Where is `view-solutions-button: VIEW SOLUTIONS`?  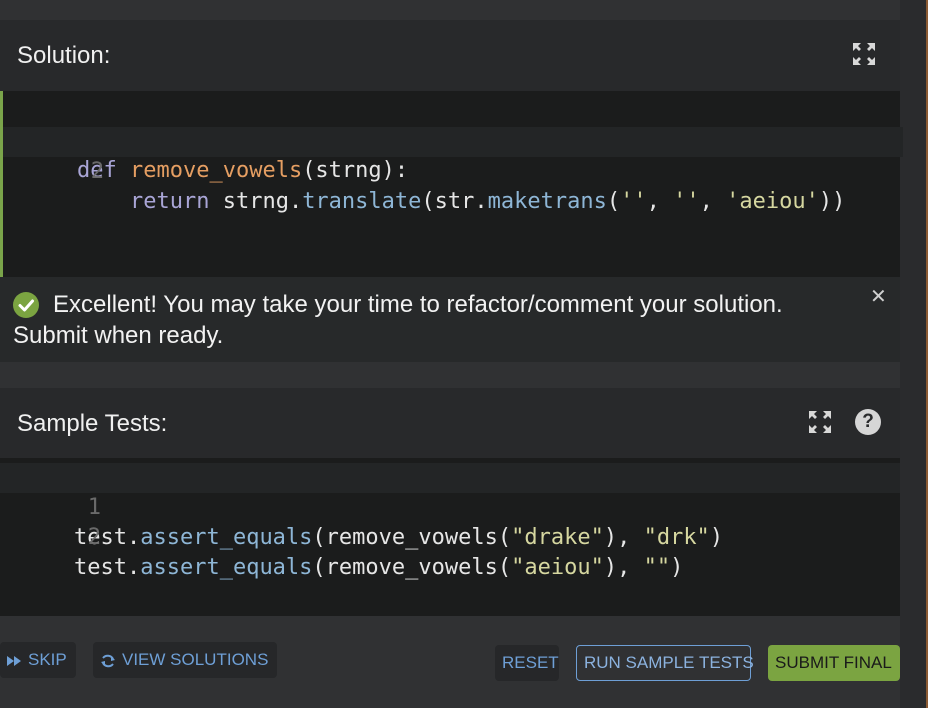 view-solutions-button: VIEW SOLUTIONS is located at coordinates (185, 660).